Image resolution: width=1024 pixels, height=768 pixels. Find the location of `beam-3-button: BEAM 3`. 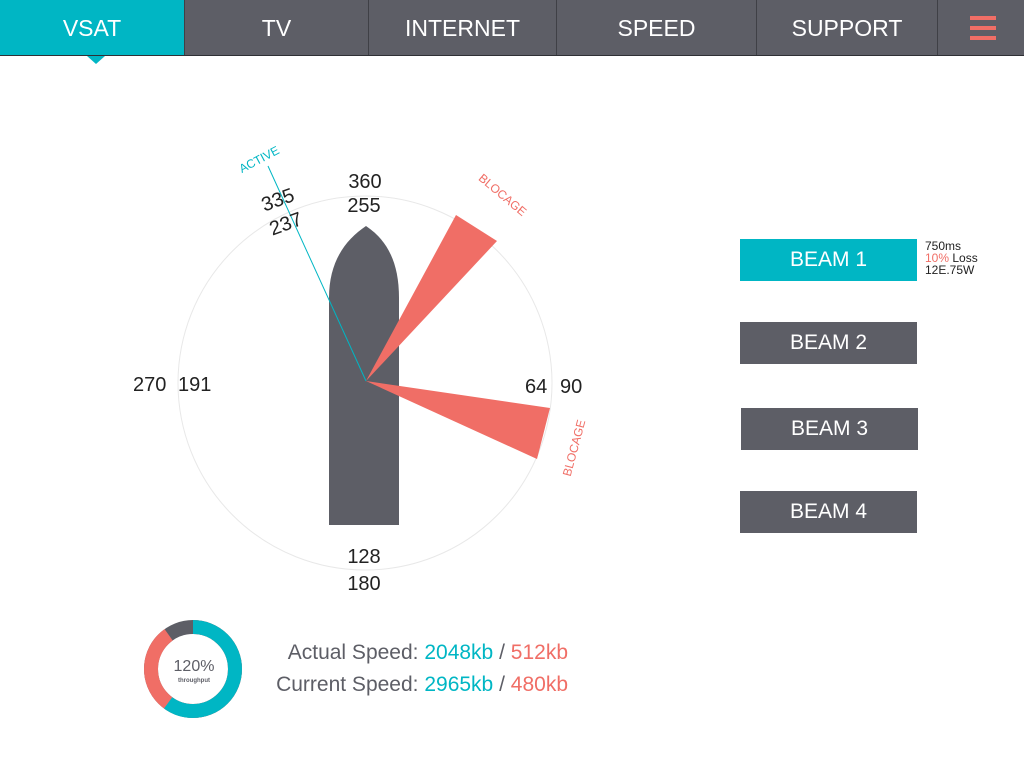

beam-3-button: BEAM 3 is located at coordinates (829, 429).